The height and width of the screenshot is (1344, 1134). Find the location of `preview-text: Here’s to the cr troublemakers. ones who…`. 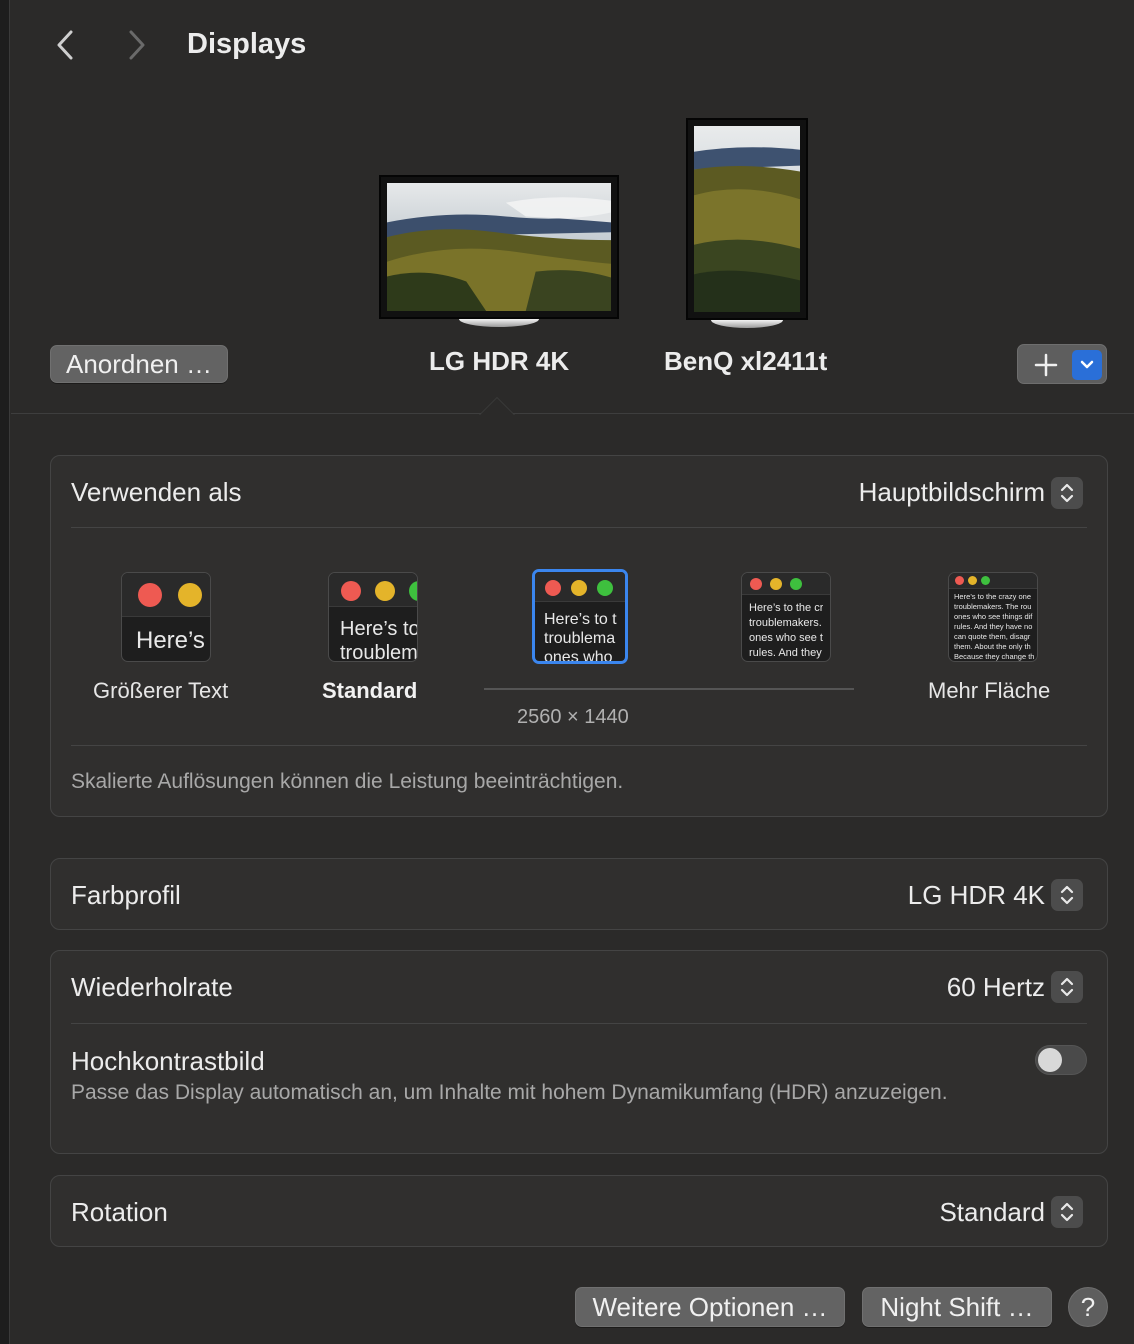

preview-text: Here’s to the cr troublemakers. ones who… is located at coordinates (786, 630).